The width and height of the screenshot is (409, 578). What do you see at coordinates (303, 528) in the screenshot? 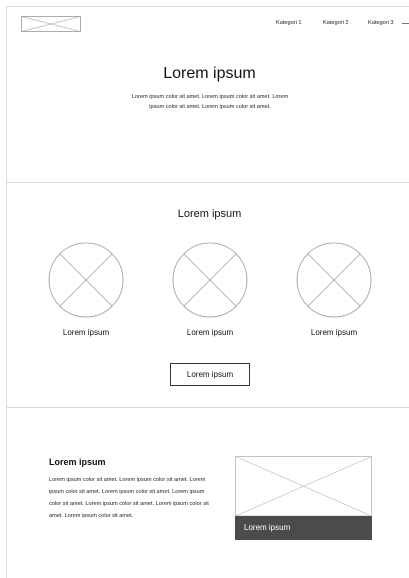
I see `card-caption: Lorem ipsum` at bounding box center [303, 528].